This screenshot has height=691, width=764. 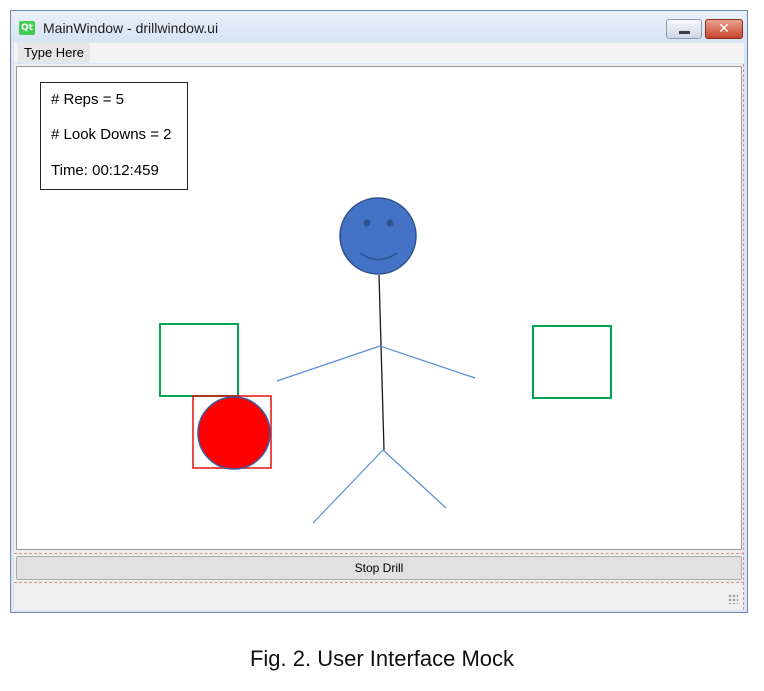 What do you see at coordinates (379, 596) in the screenshot?
I see `status-bar` at bounding box center [379, 596].